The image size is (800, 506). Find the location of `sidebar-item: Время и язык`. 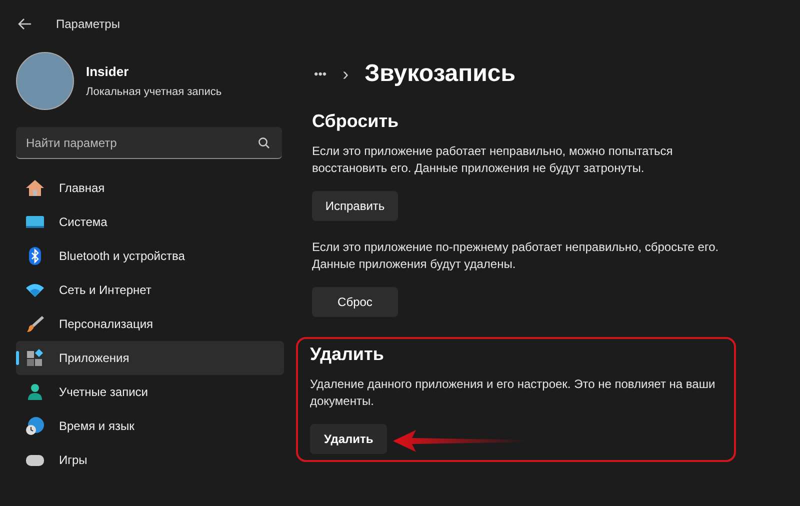

sidebar-item: Время и язык is located at coordinates (150, 426).